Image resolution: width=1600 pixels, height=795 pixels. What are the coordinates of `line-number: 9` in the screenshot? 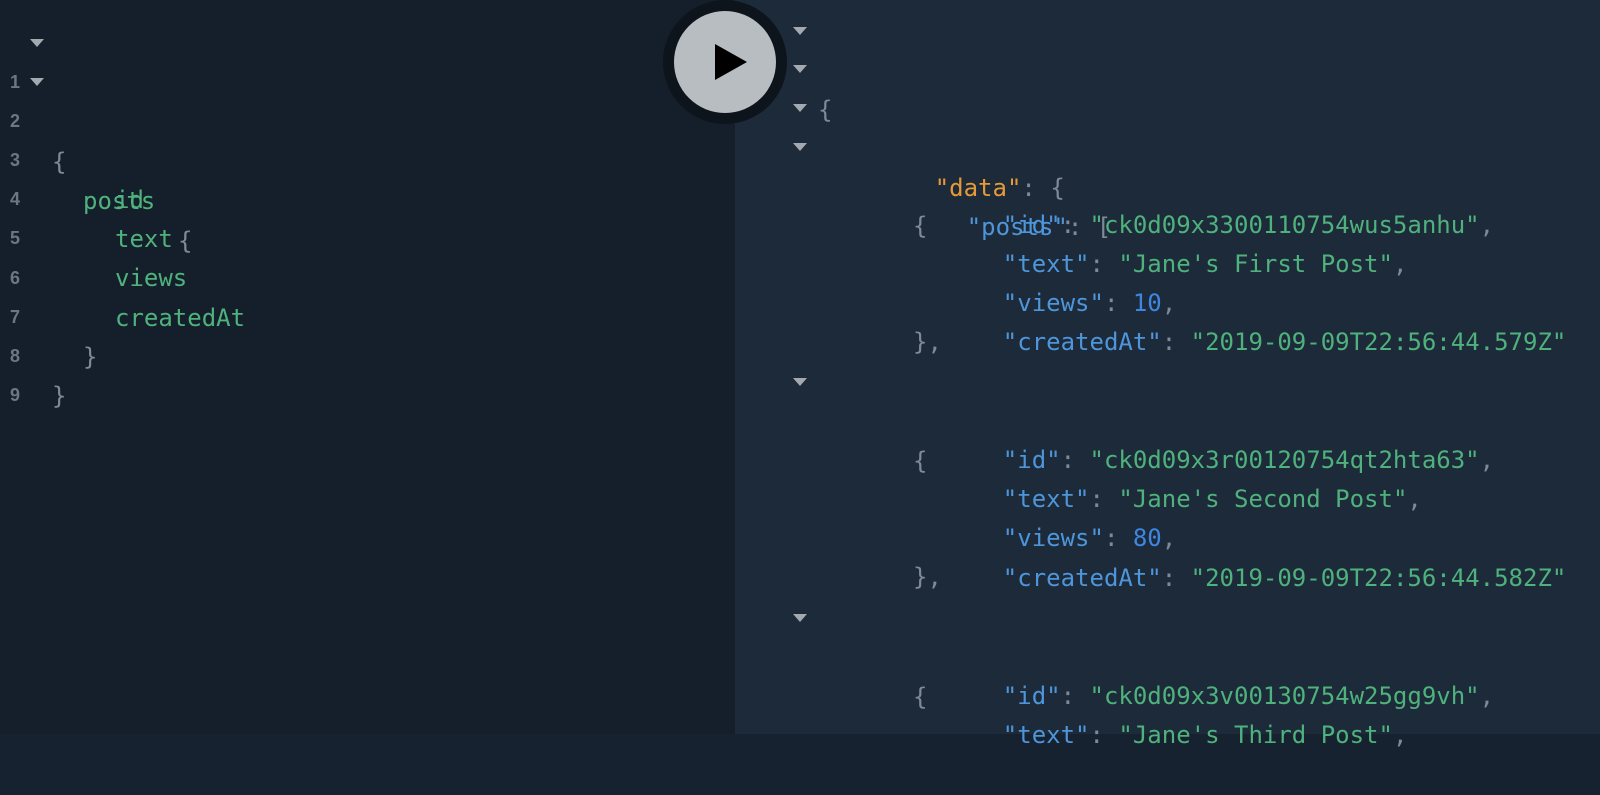 It's located at (15, 395).